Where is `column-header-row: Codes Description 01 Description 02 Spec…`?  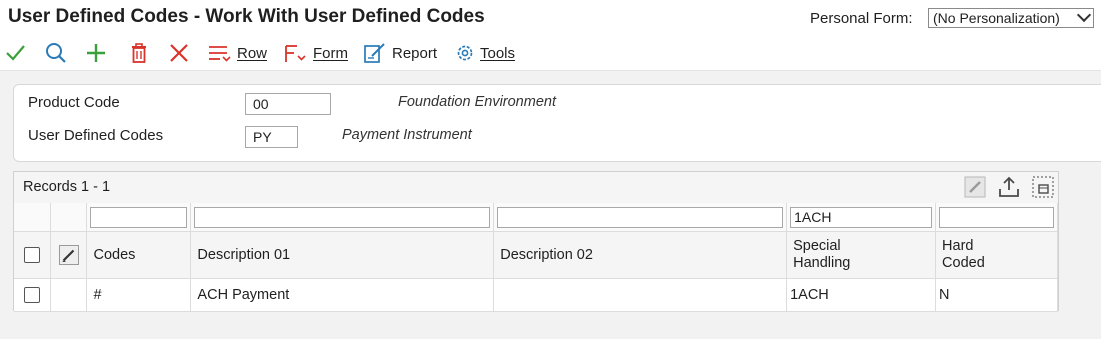 column-header-row: Codes Description 01 Description 02 Spec… is located at coordinates (536, 255).